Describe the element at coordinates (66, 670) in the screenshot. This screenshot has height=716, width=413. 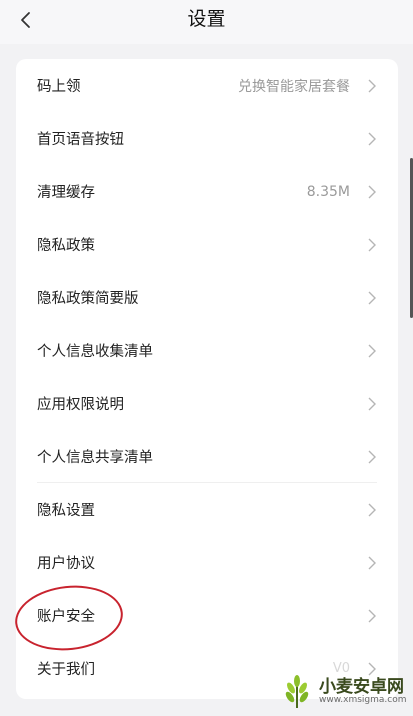
I see `settings-item-label: 关于我们` at that location.